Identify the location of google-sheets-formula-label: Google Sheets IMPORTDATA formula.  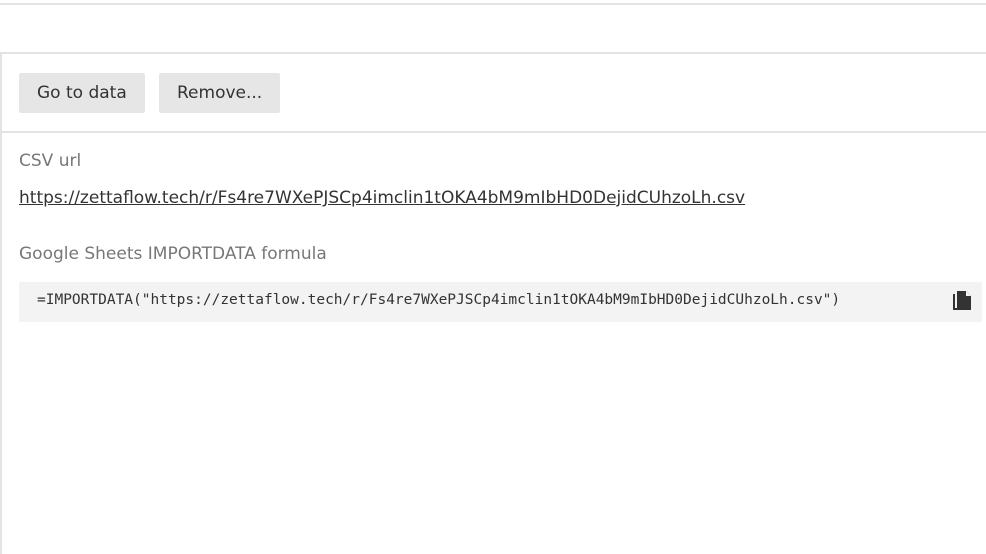
(173, 254).